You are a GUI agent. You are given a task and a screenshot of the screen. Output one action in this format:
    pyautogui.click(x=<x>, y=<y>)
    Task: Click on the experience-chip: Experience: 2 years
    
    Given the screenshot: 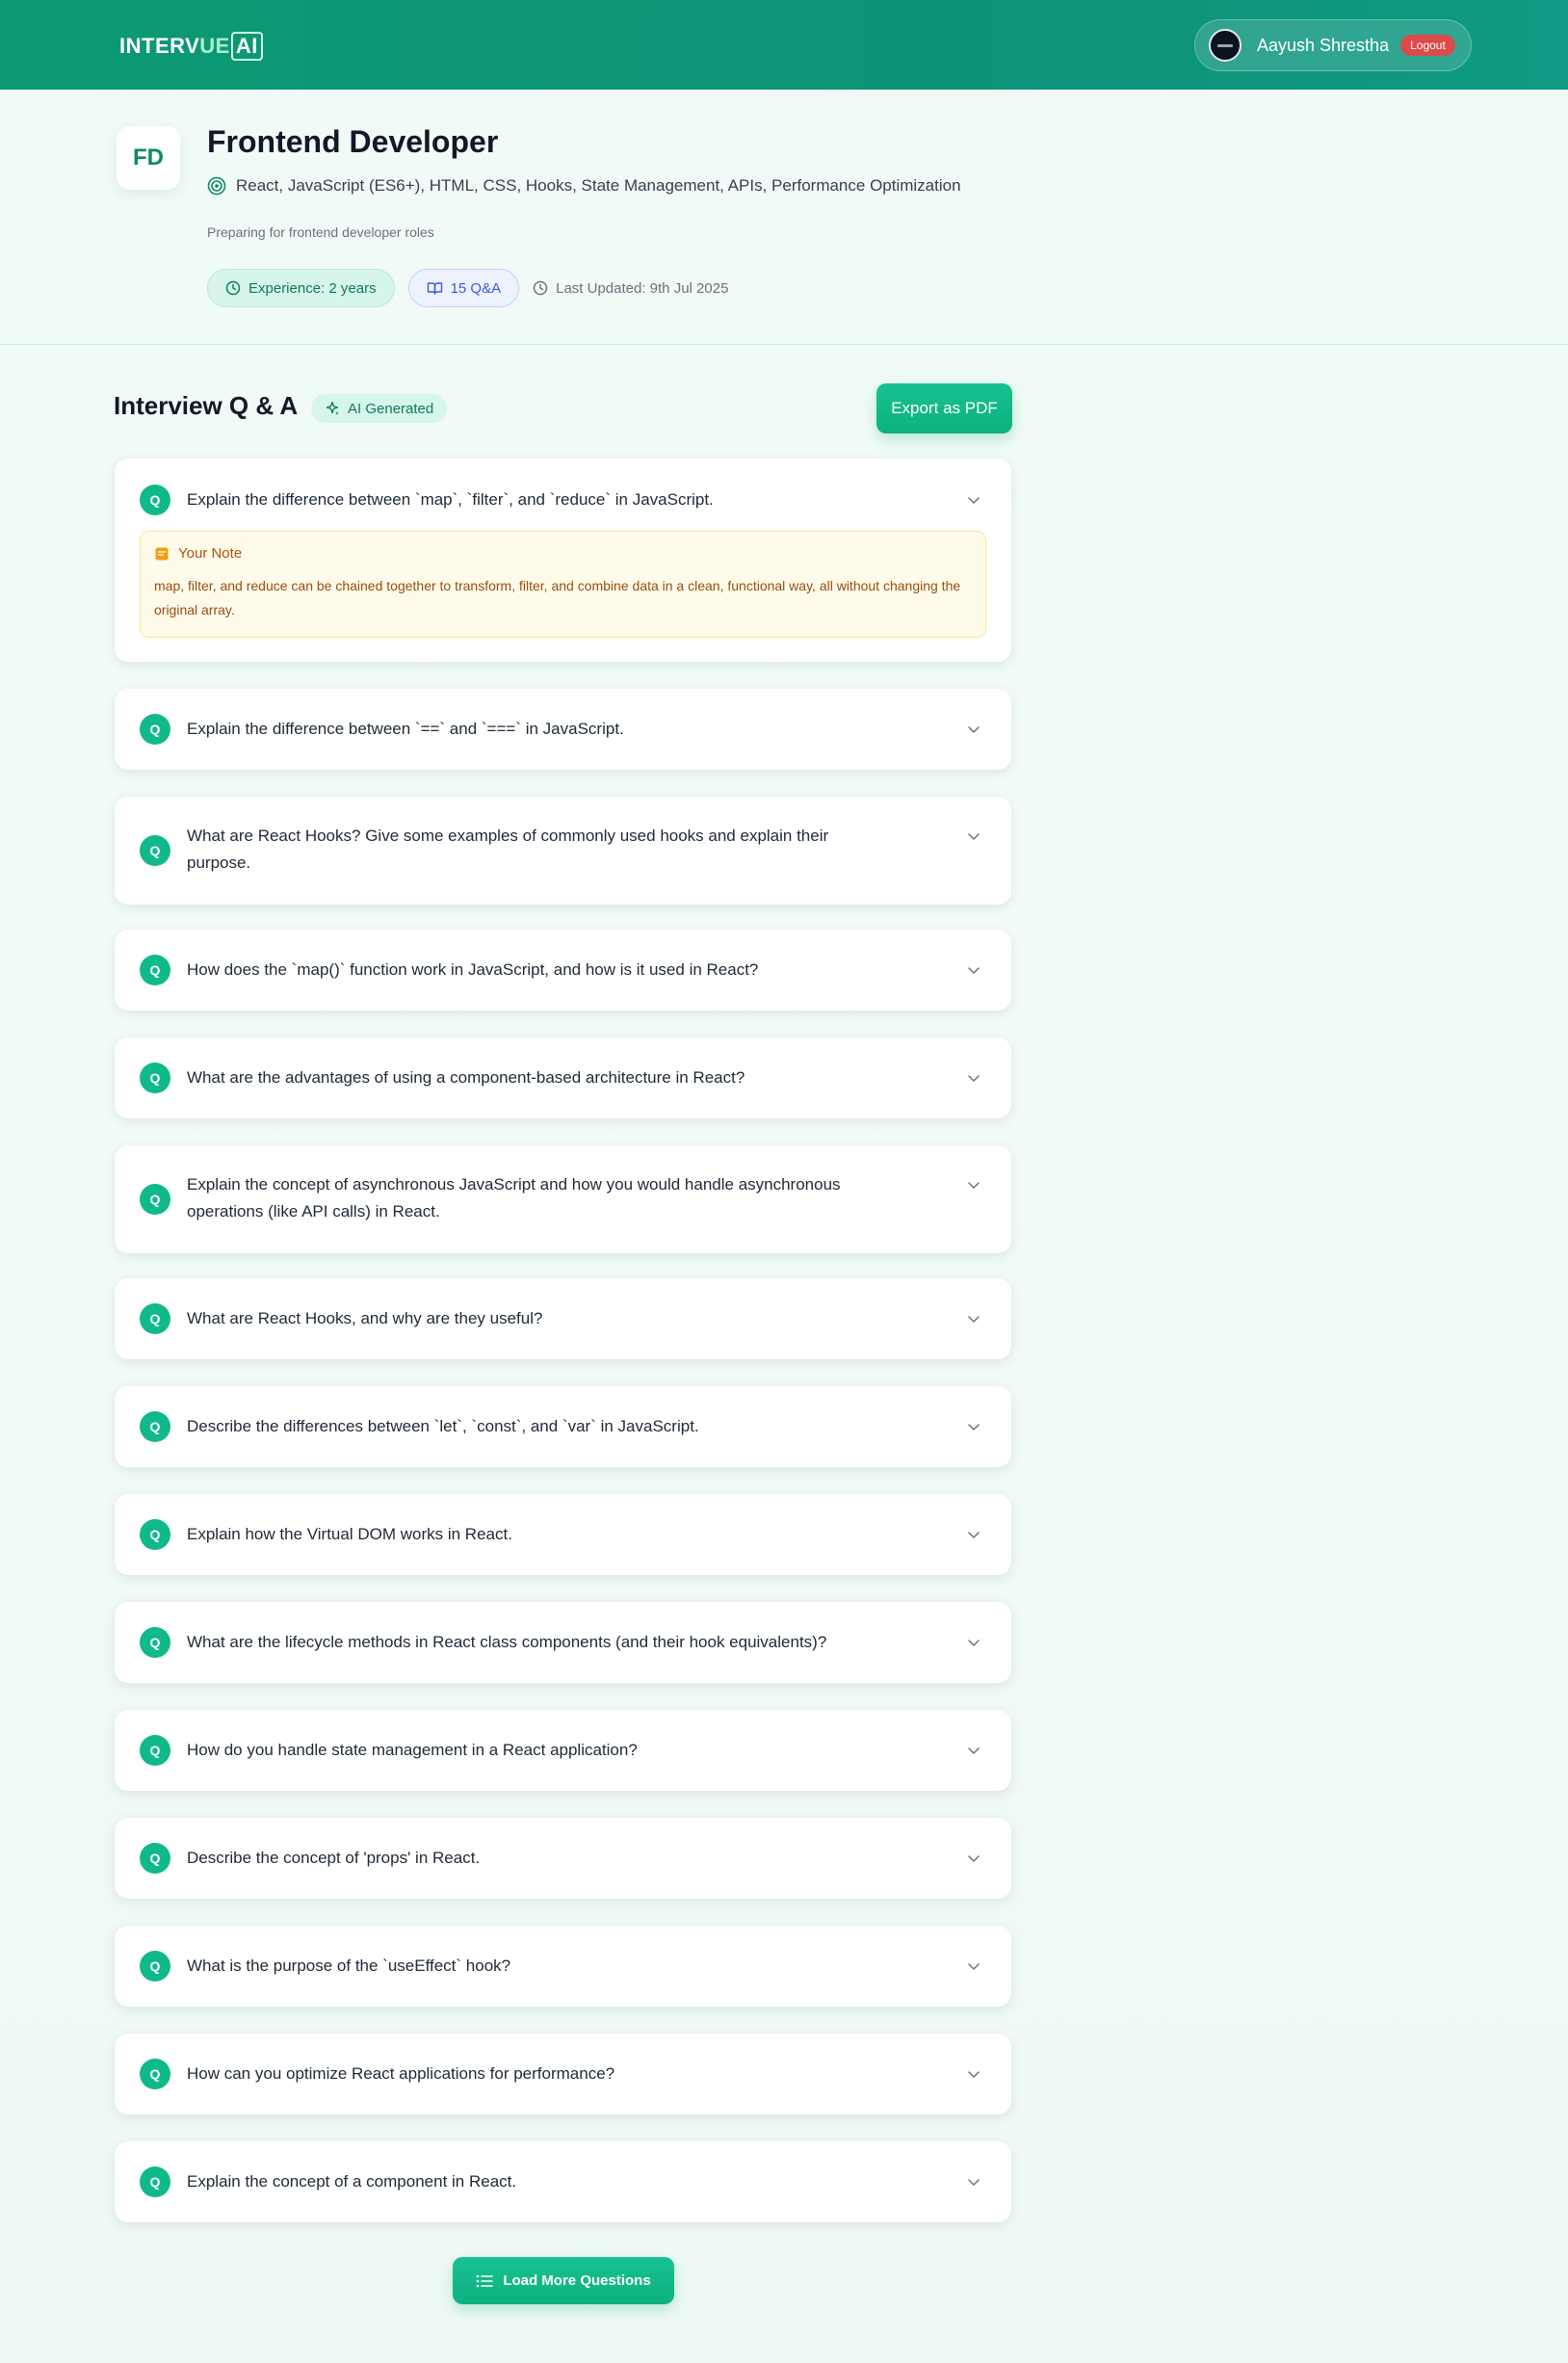 What is the action you would take?
    pyautogui.click(x=301, y=288)
    